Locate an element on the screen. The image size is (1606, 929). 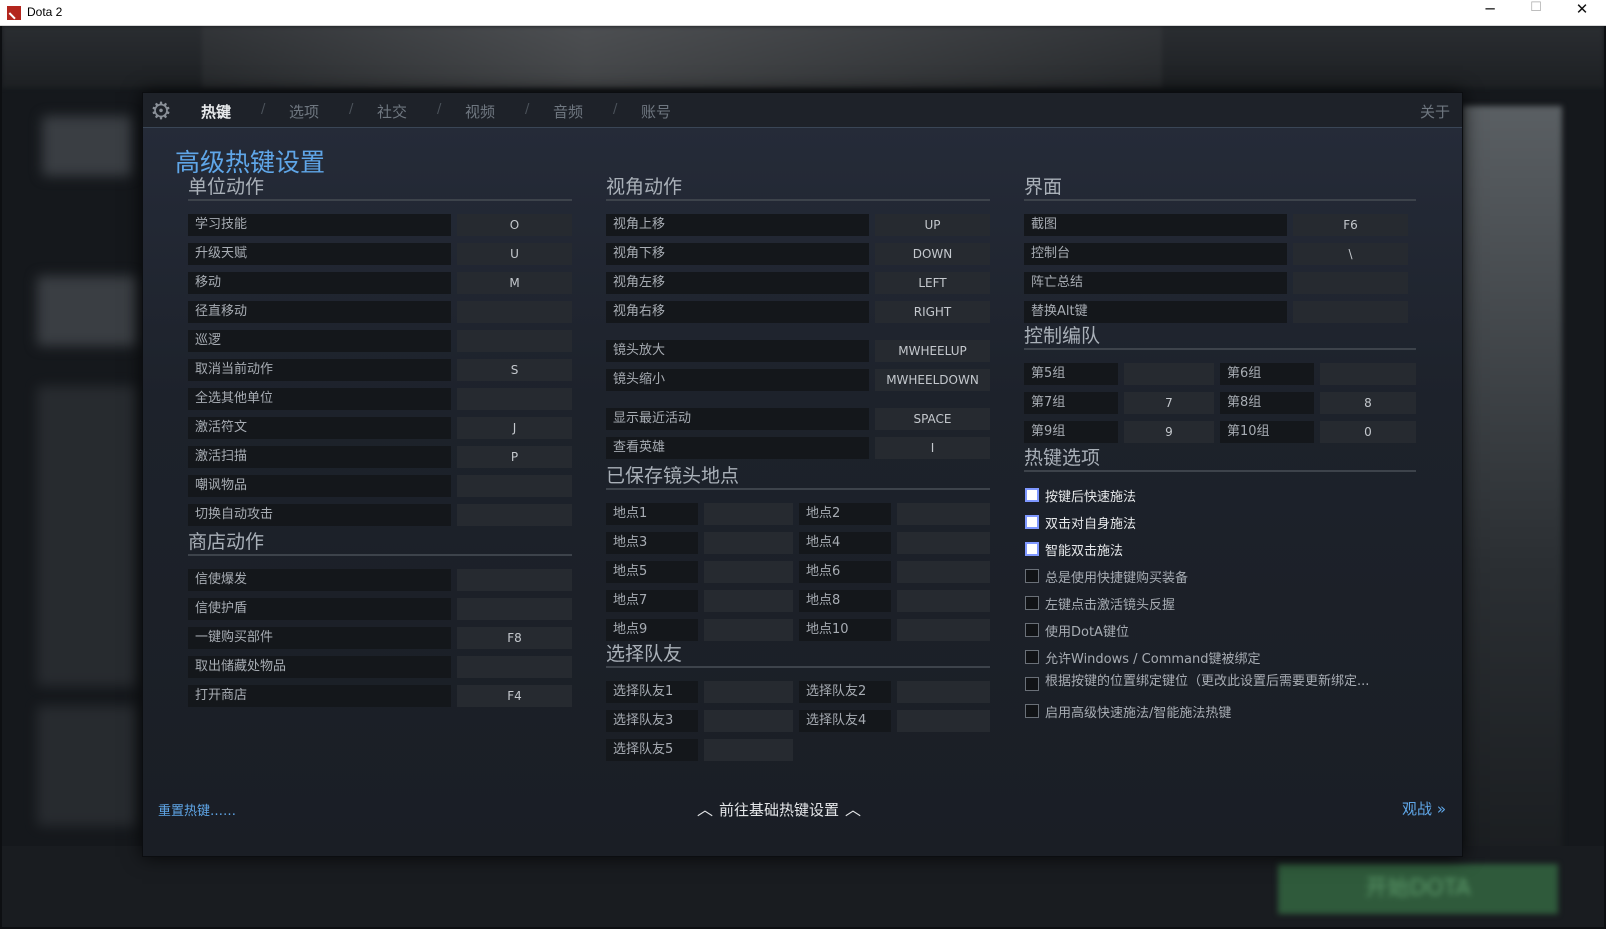
hotkey-label: 视角左移 is located at coordinates (737, 283).